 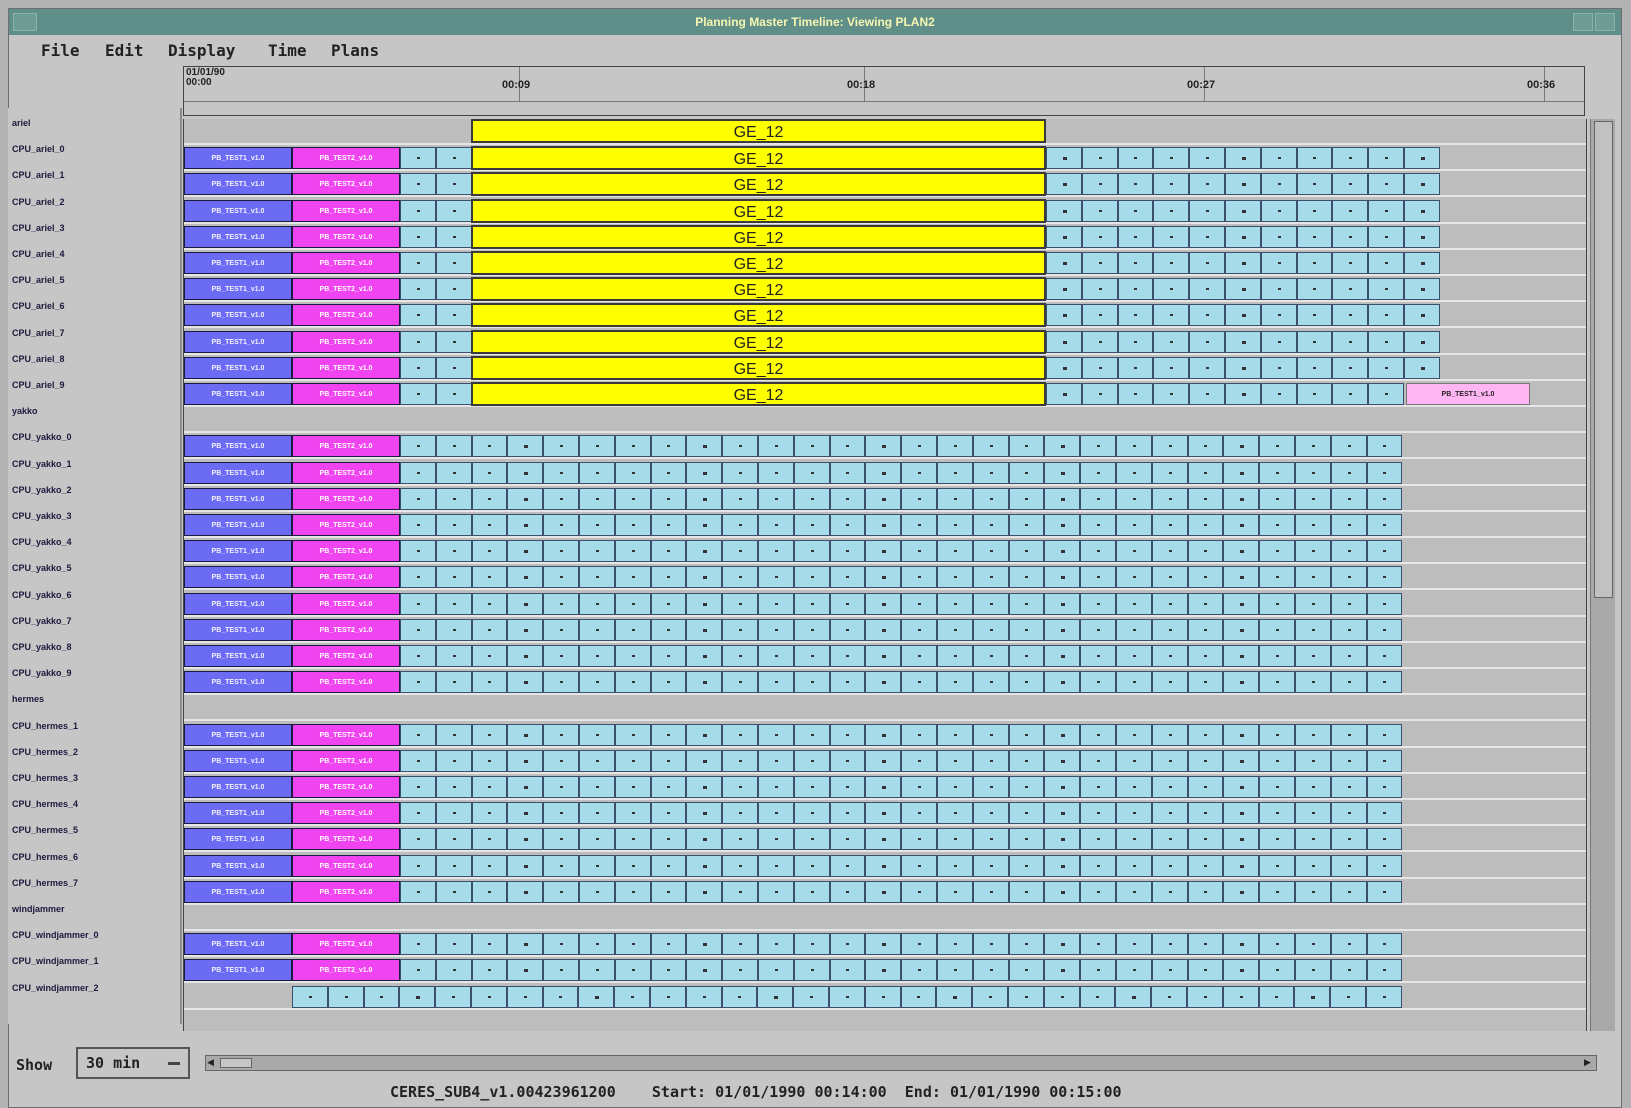 What do you see at coordinates (133, 1063) in the screenshot?
I see `show-interval-select: 30 min` at bounding box center [133, 1063].